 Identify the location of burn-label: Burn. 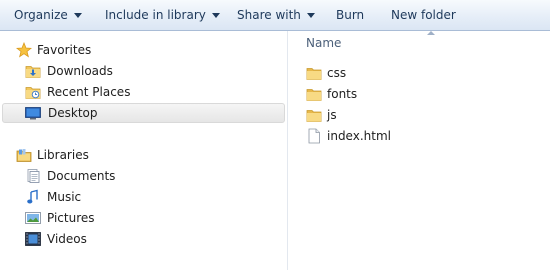
(350, 15).